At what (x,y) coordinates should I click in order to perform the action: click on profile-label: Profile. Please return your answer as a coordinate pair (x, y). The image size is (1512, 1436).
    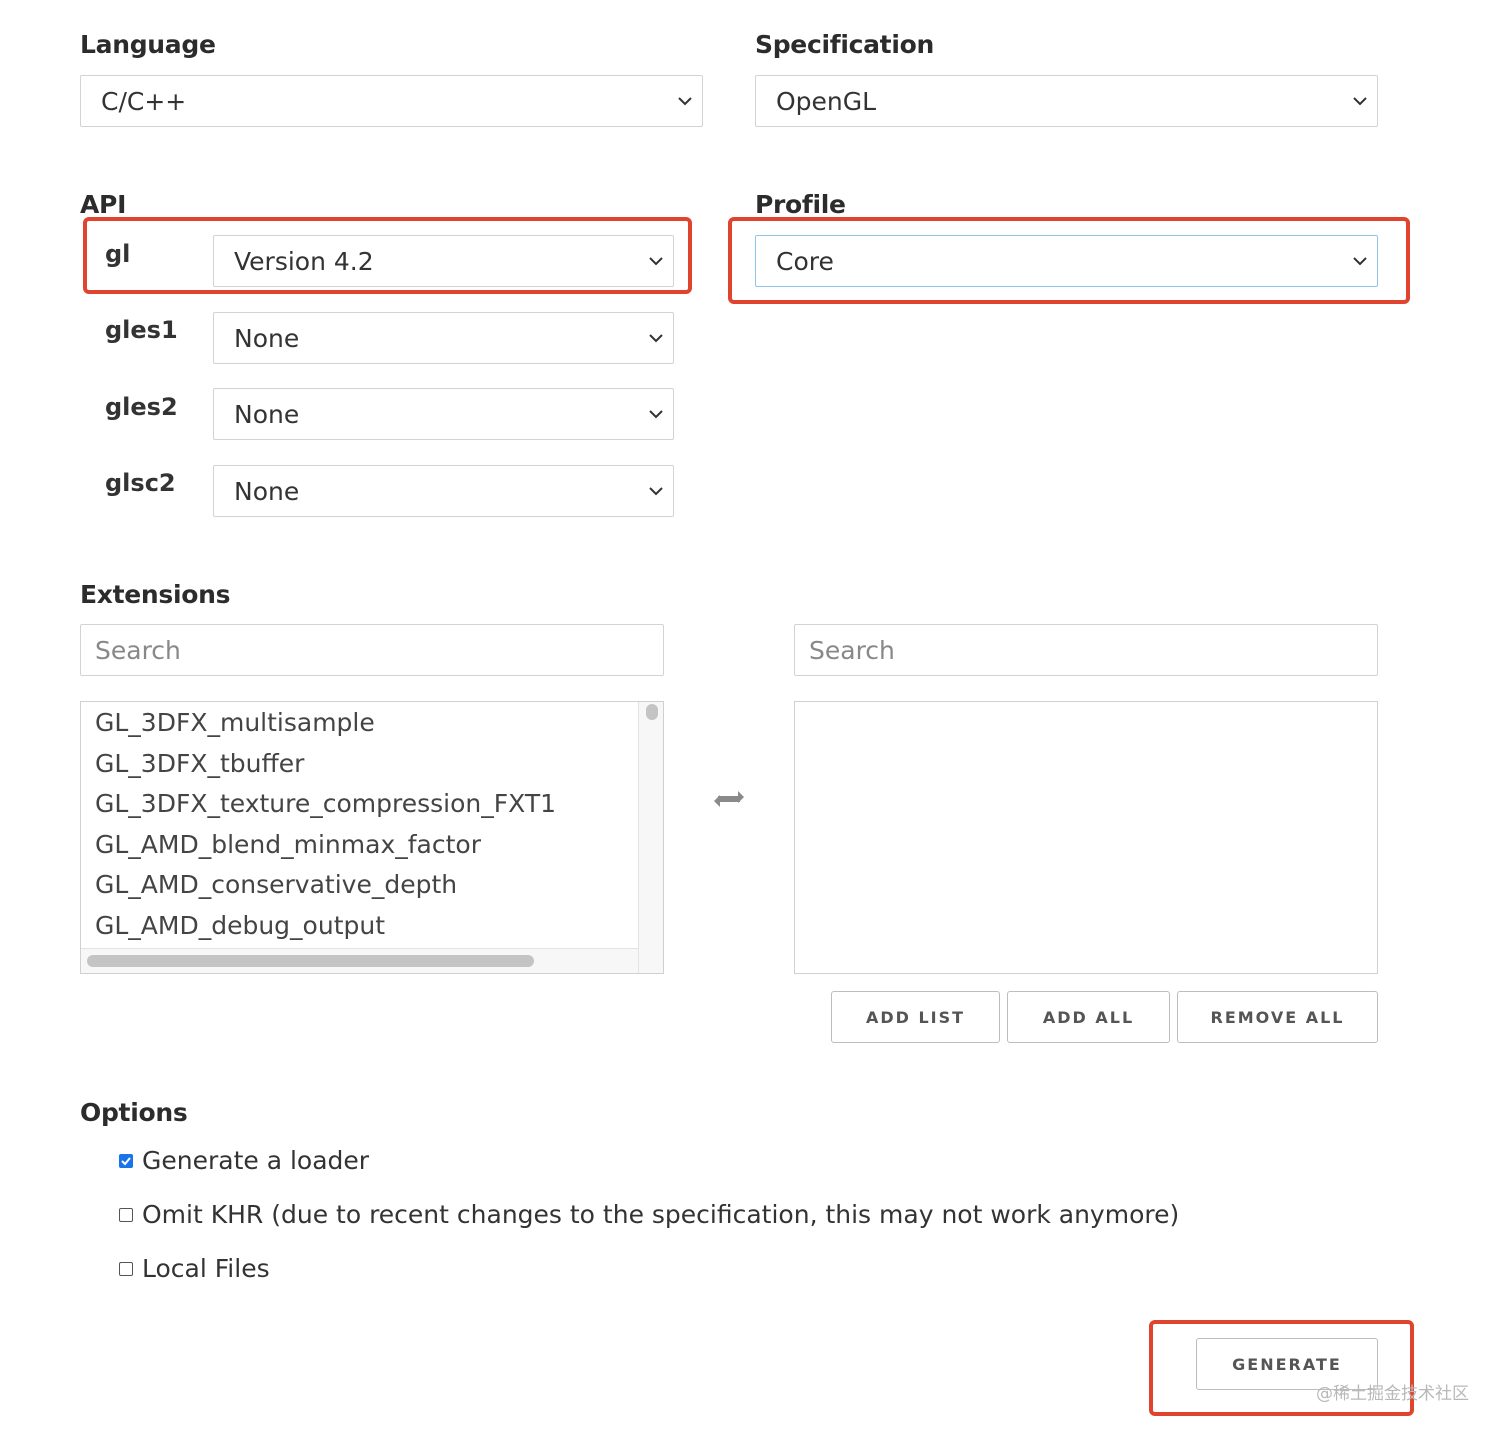
    Looking at the image, I should click on (800, 204).